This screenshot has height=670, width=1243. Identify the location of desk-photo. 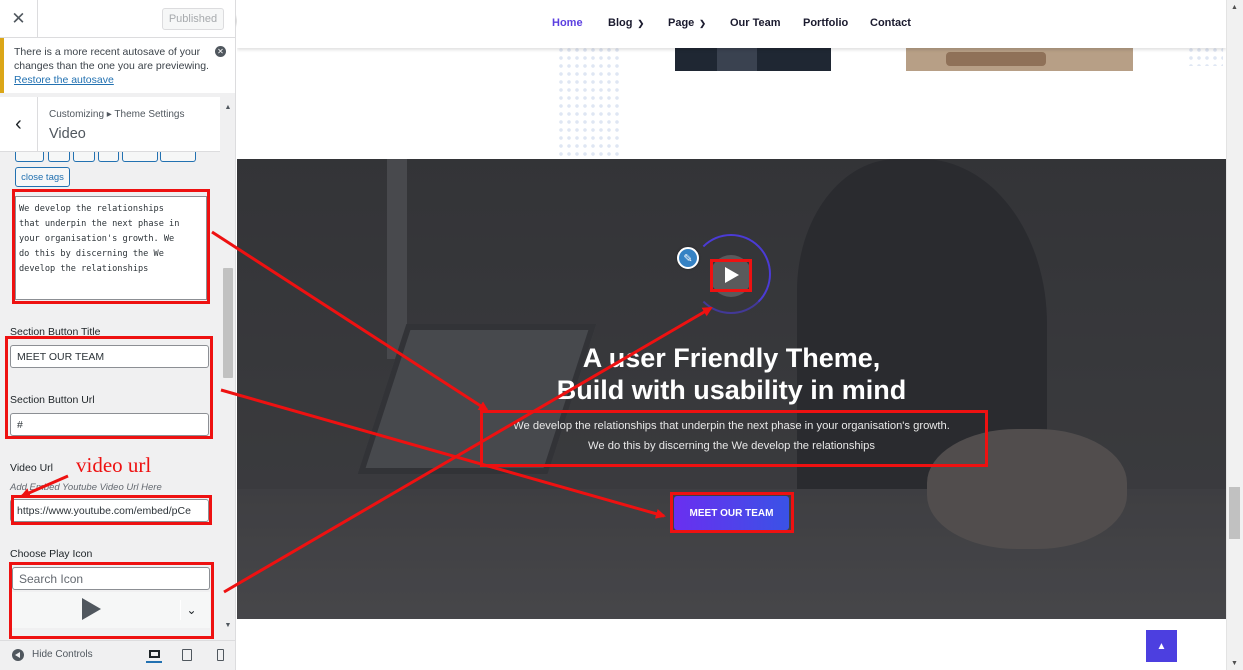
(1019, 59).